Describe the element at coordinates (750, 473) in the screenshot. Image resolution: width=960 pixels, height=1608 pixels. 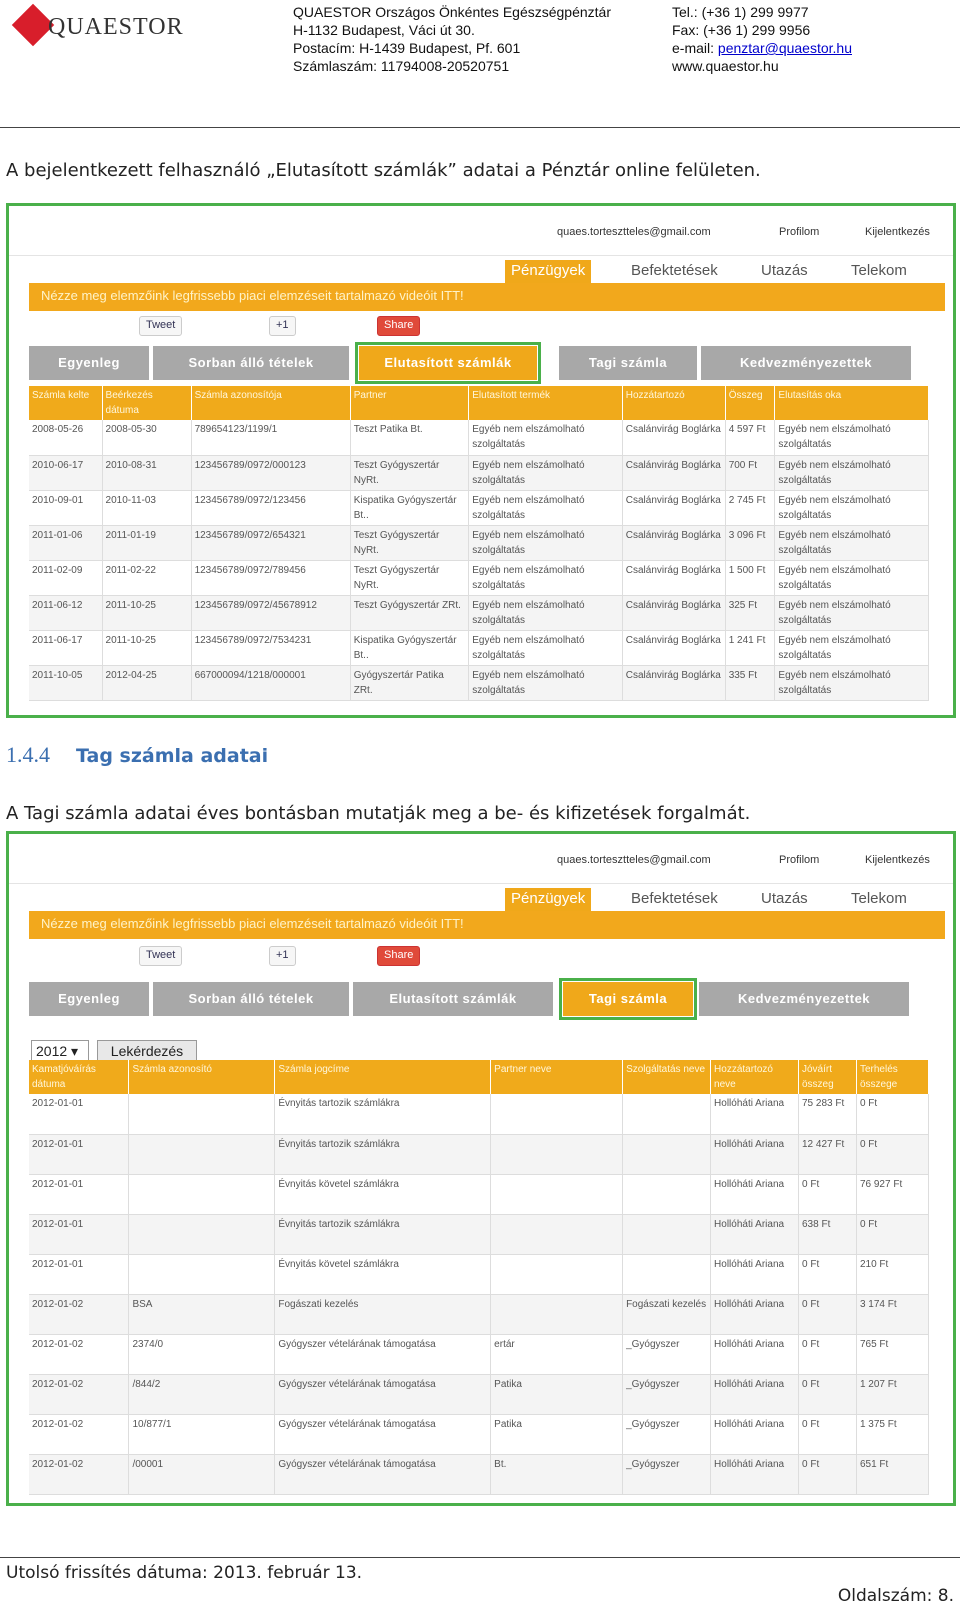
I see `table-cell: 700 Ft` at that location.